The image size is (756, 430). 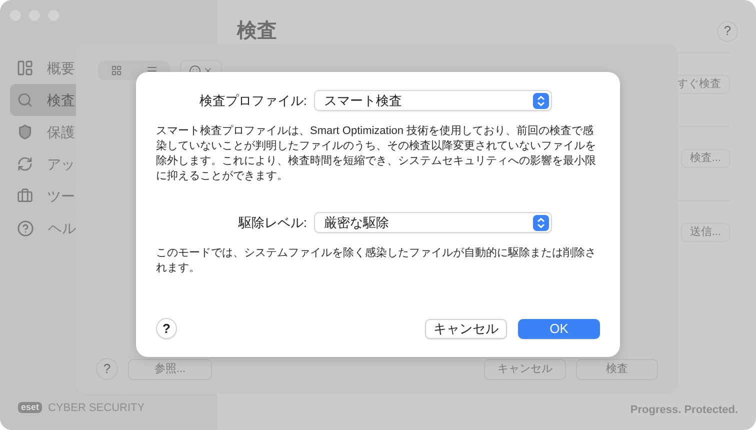 What do you see at coordinates (257, 31) in the screenshot?
I see `page-title: 検査` at bounding box center [257, 31].